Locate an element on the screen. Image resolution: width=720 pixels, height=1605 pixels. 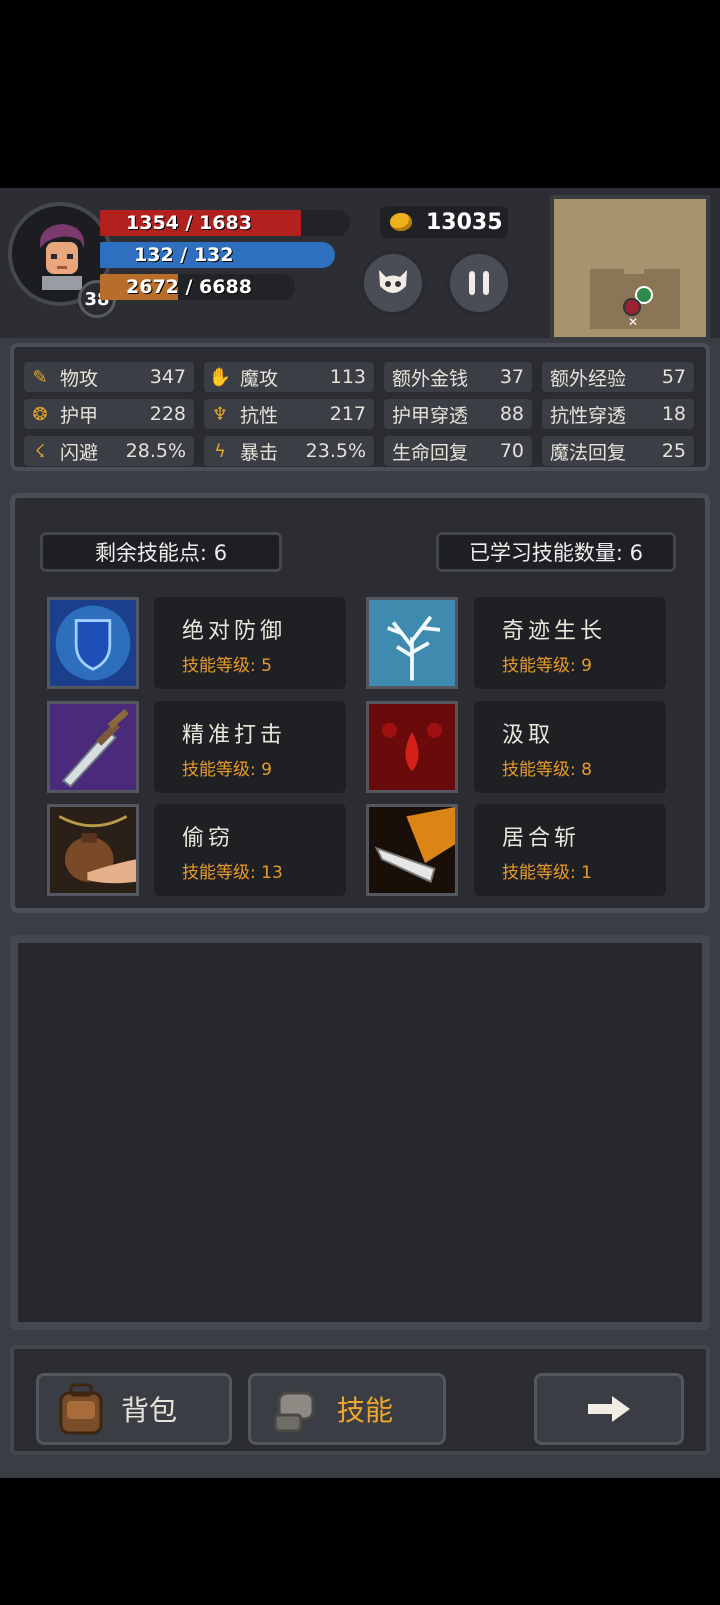
skill-card-5: 居合斩技能等级: 1 is located at coordinates (570, 850).